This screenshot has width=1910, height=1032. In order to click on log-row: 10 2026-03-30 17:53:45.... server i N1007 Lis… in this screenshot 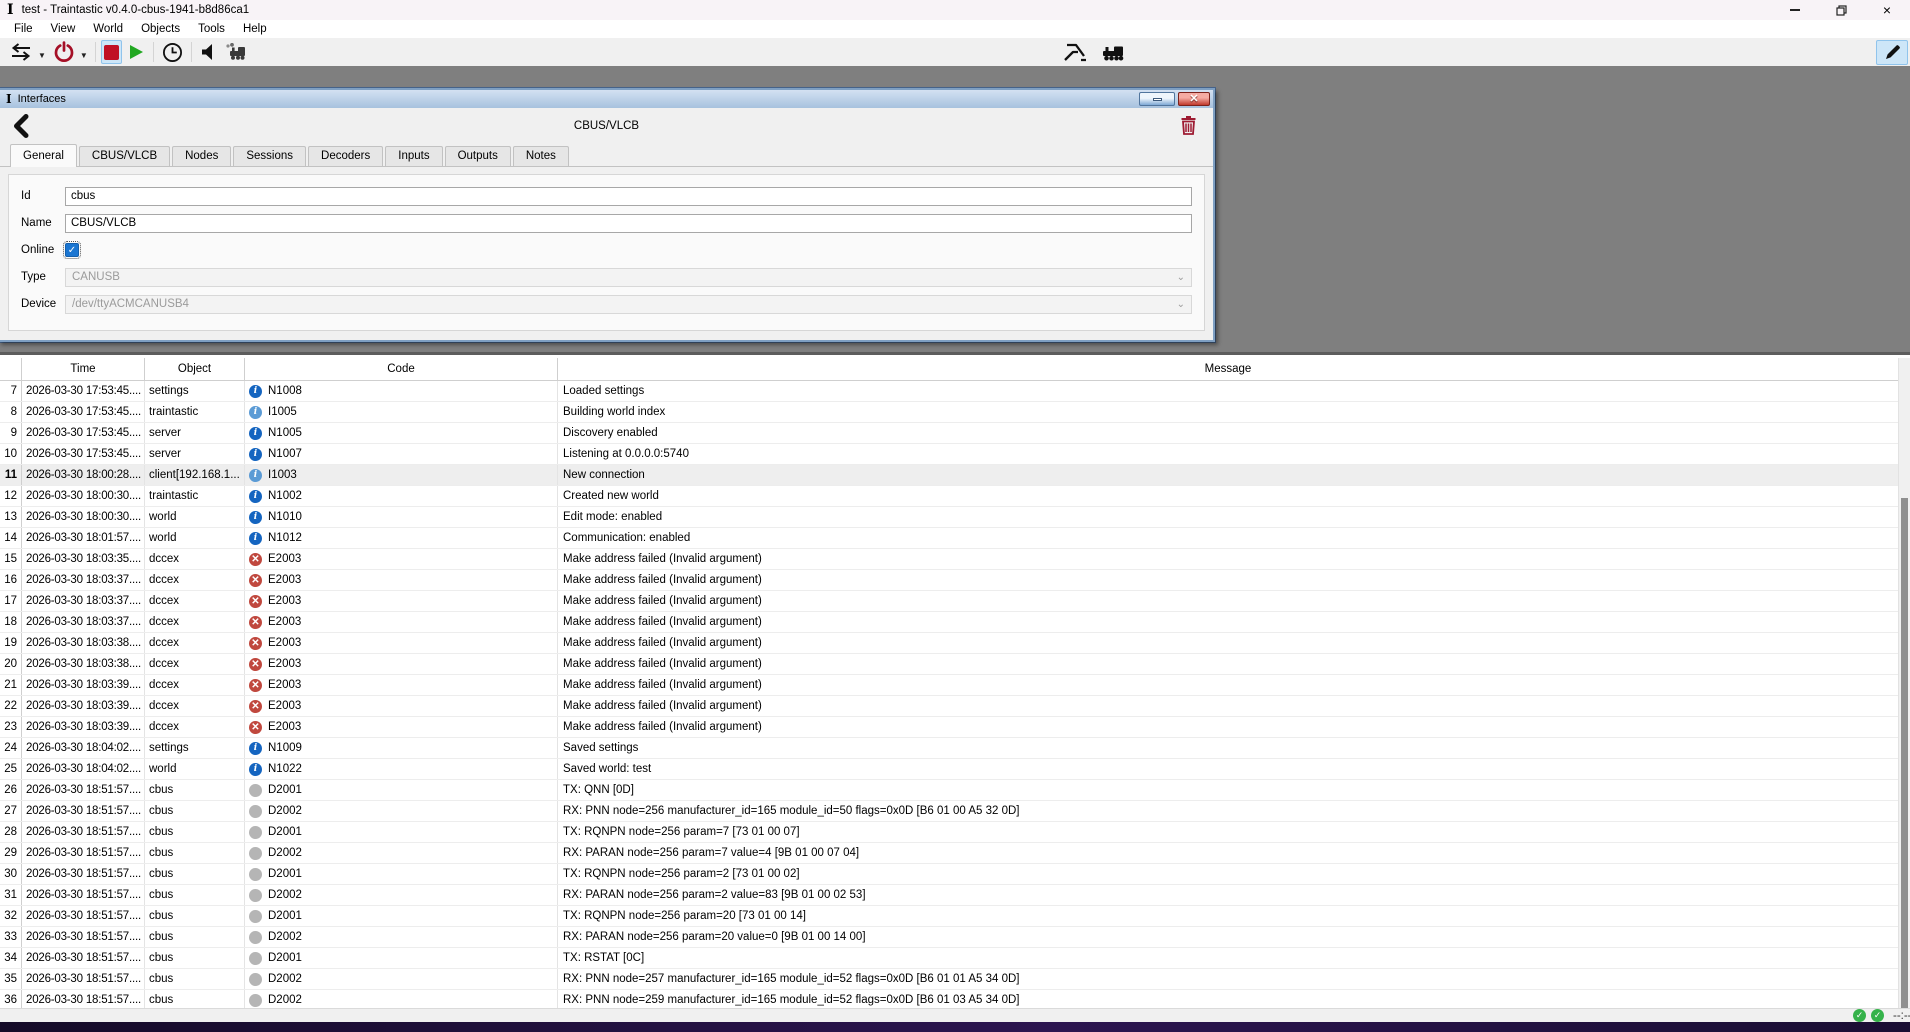, I will do `click(949, 454)`.